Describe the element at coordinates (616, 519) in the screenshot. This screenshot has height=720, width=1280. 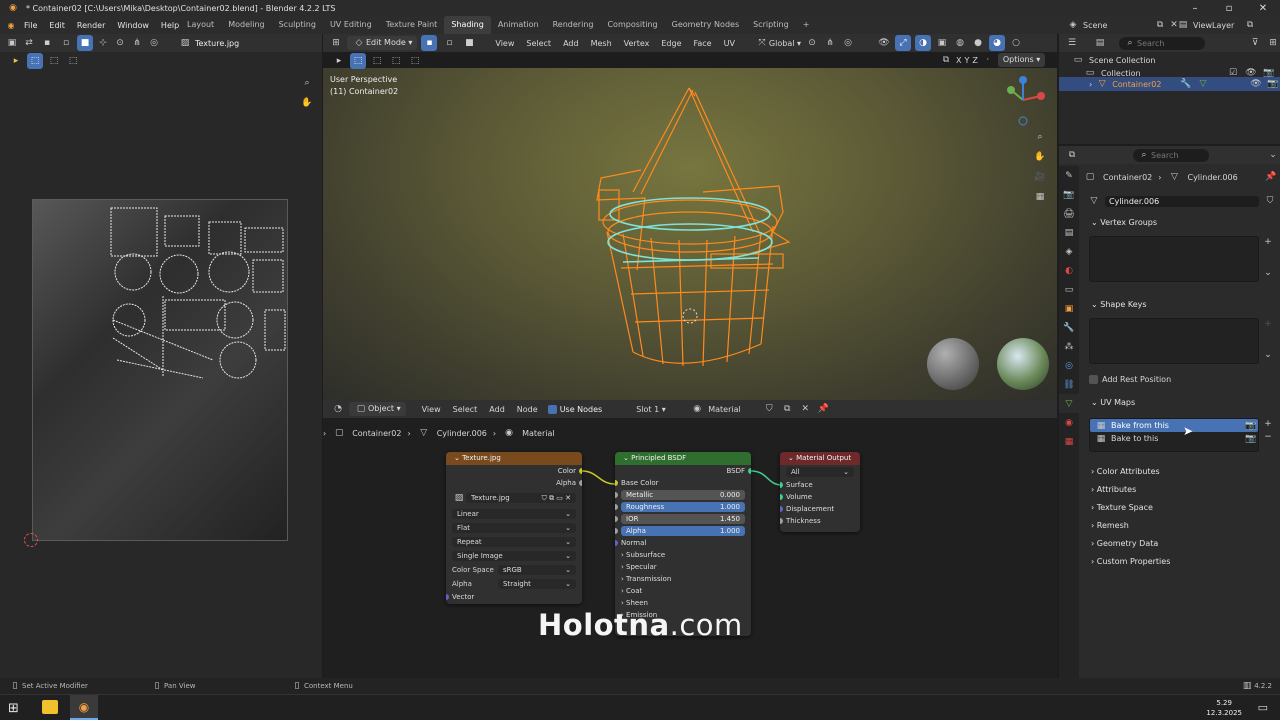
I see `ior-socket` at that location.